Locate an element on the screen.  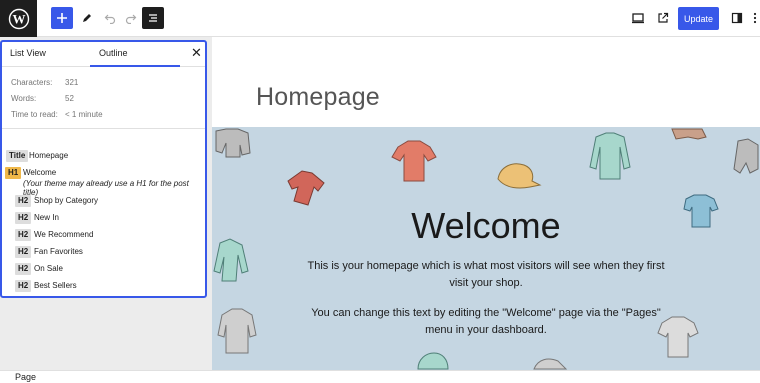
desktop-view-icon is located at coordinates (638, 18).